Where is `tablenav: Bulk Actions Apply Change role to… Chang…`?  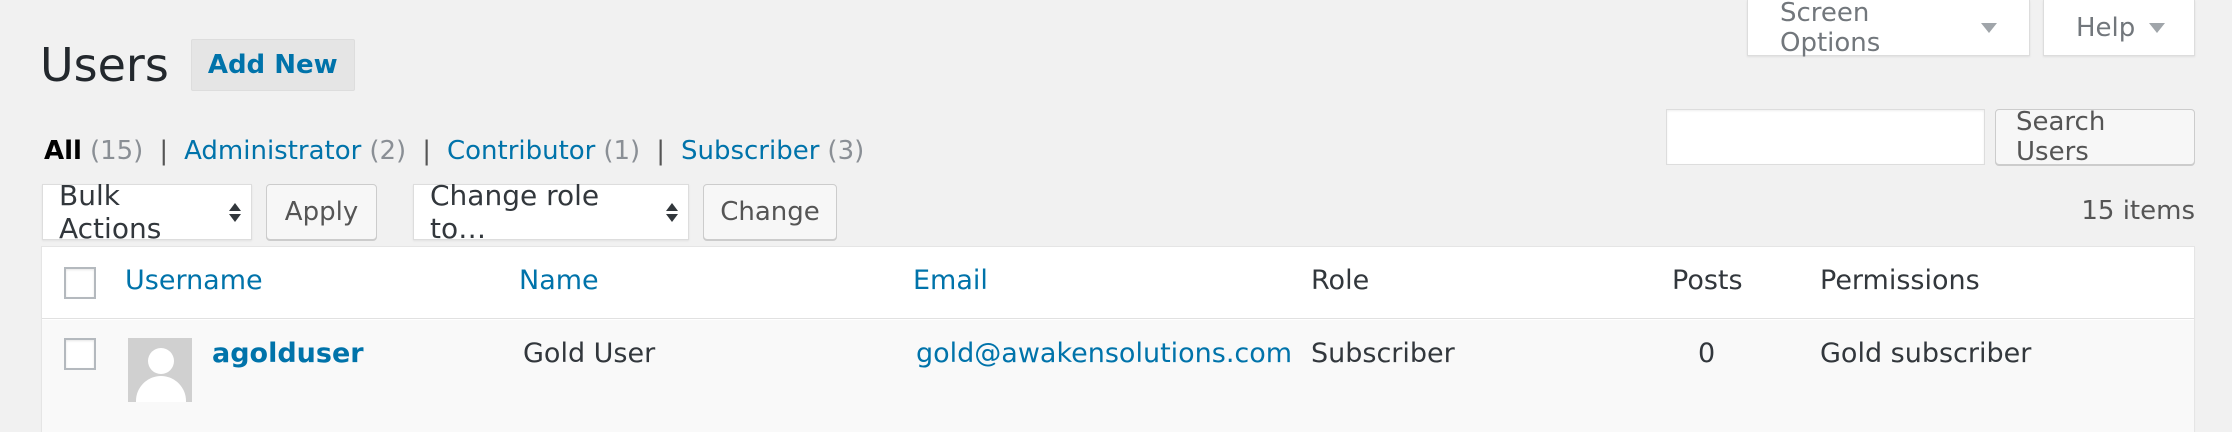
tablenav: Bulk Actions Apply Change role to… Chang… is located at coordinates (439, 212).